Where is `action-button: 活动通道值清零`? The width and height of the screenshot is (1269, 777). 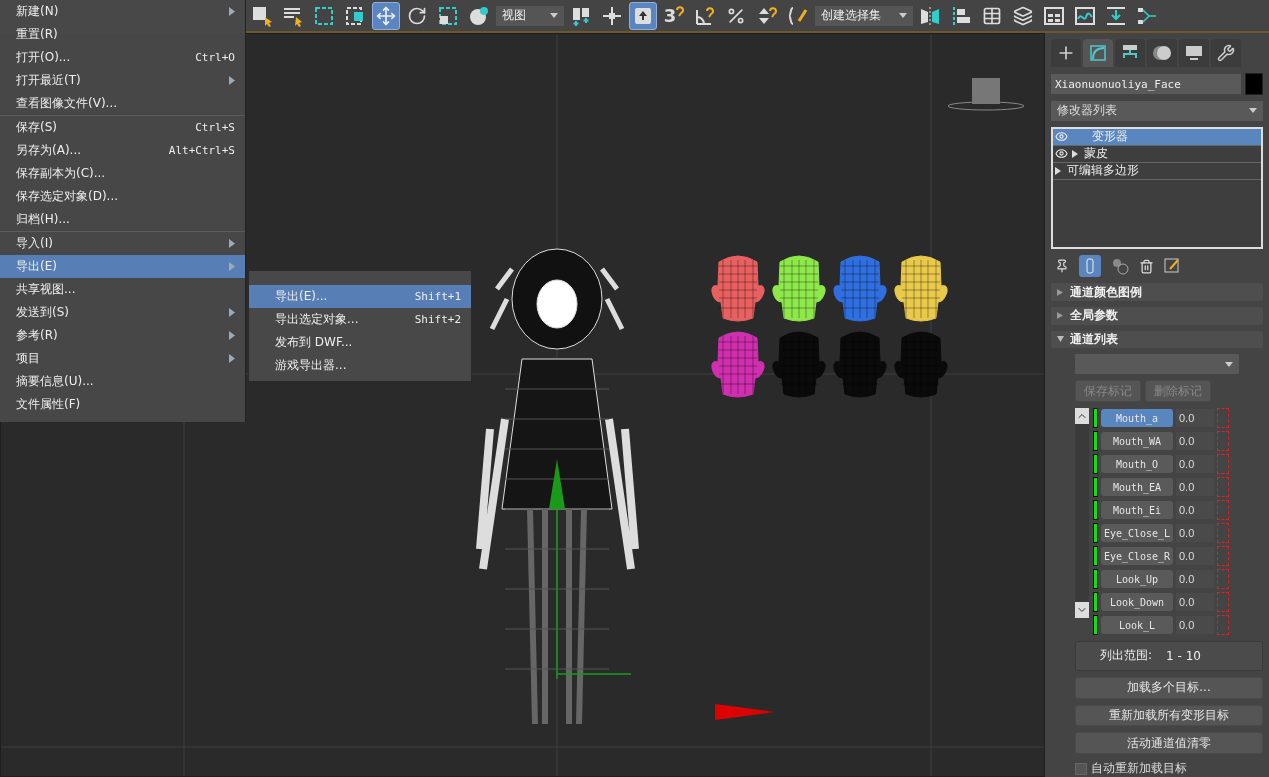
action-button: 活动通道值清零 is located at coordinates (1169, 743).